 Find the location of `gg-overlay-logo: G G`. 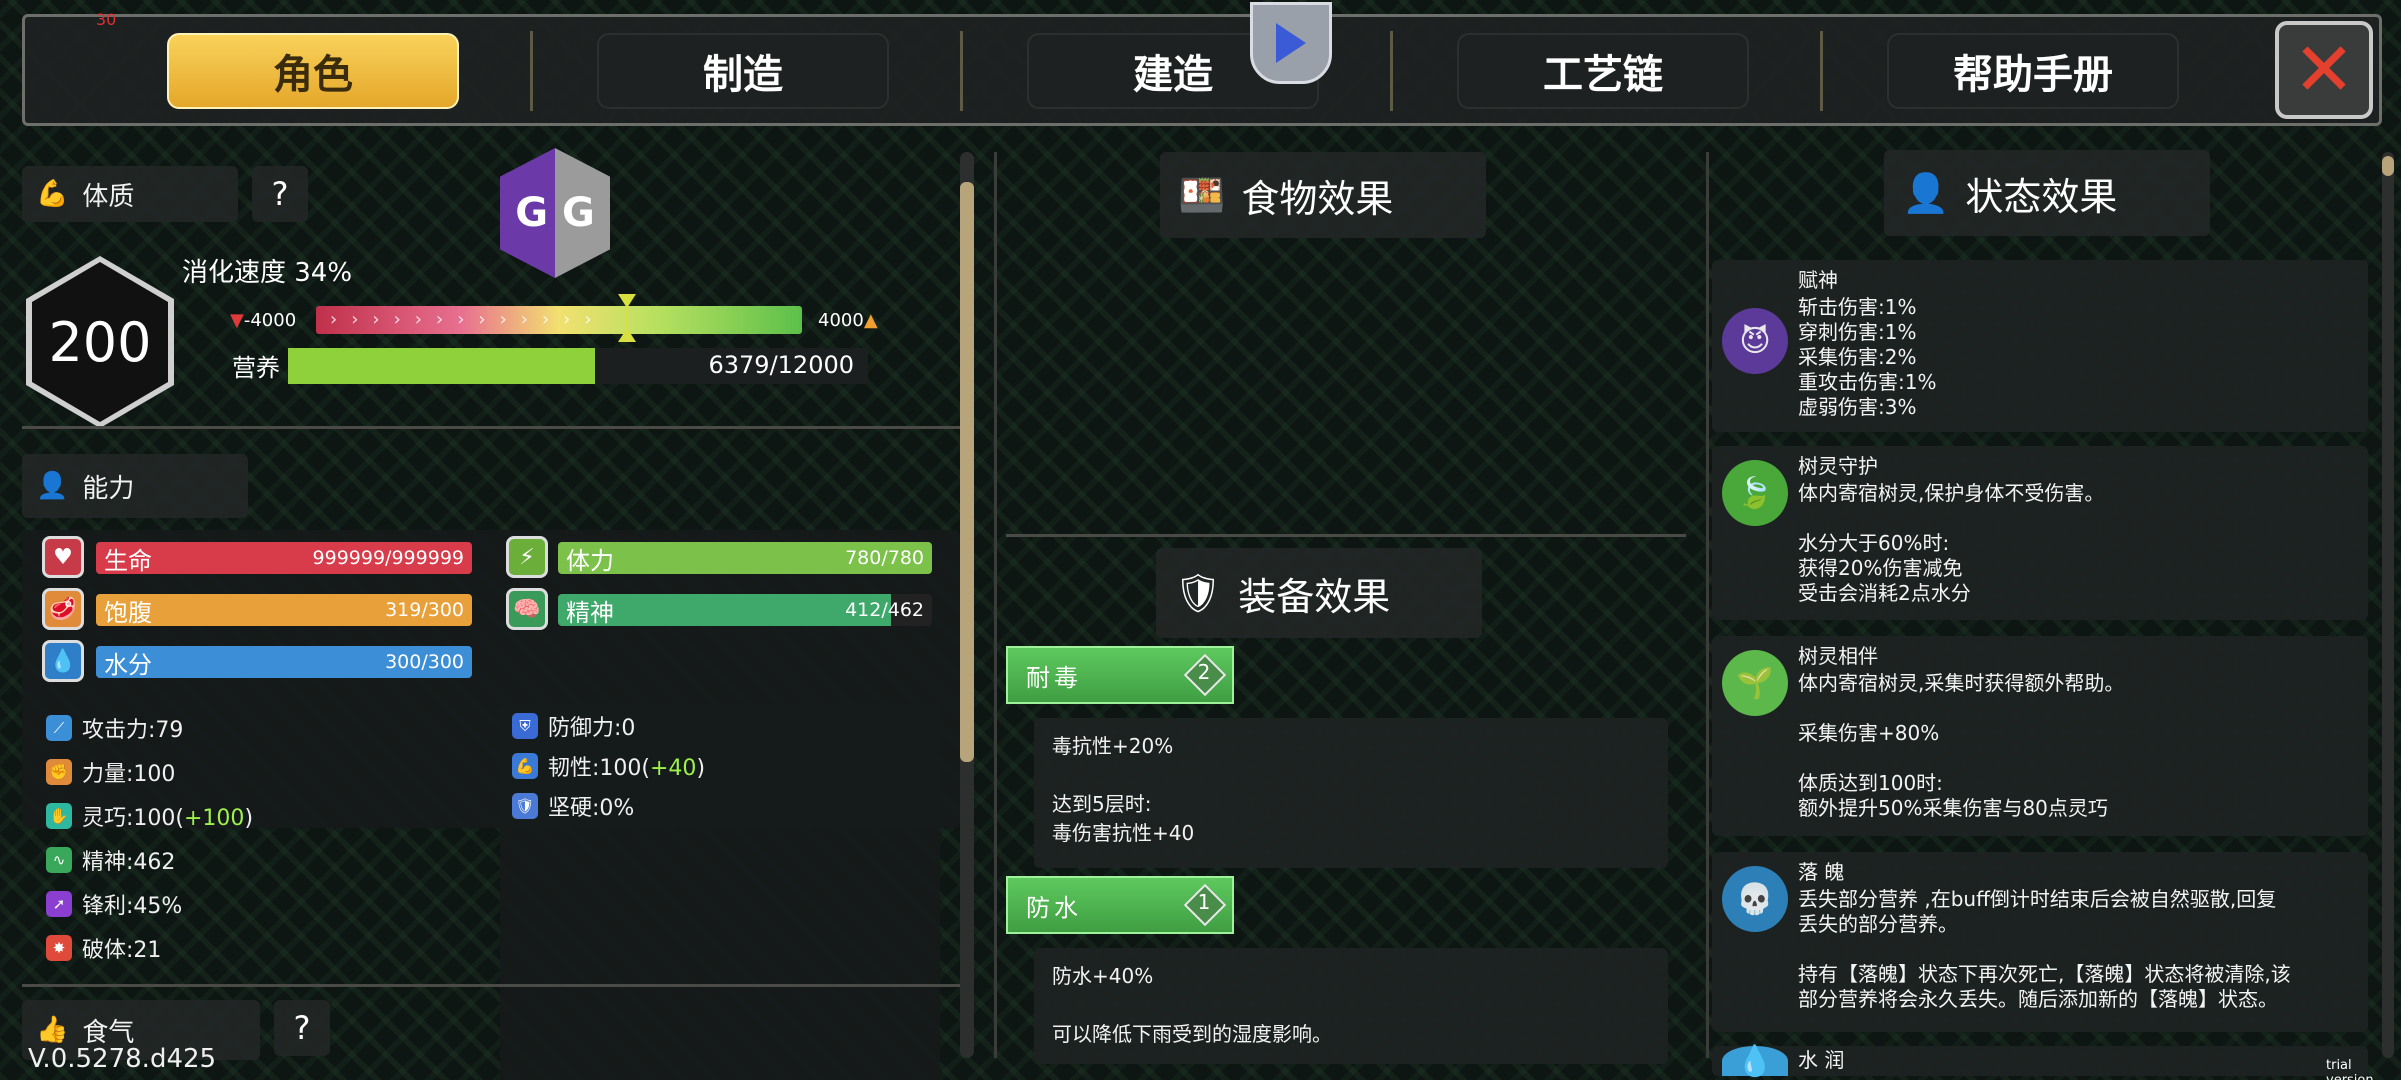

gg-overlay-logo: G G is located at coordinates (555, 213).